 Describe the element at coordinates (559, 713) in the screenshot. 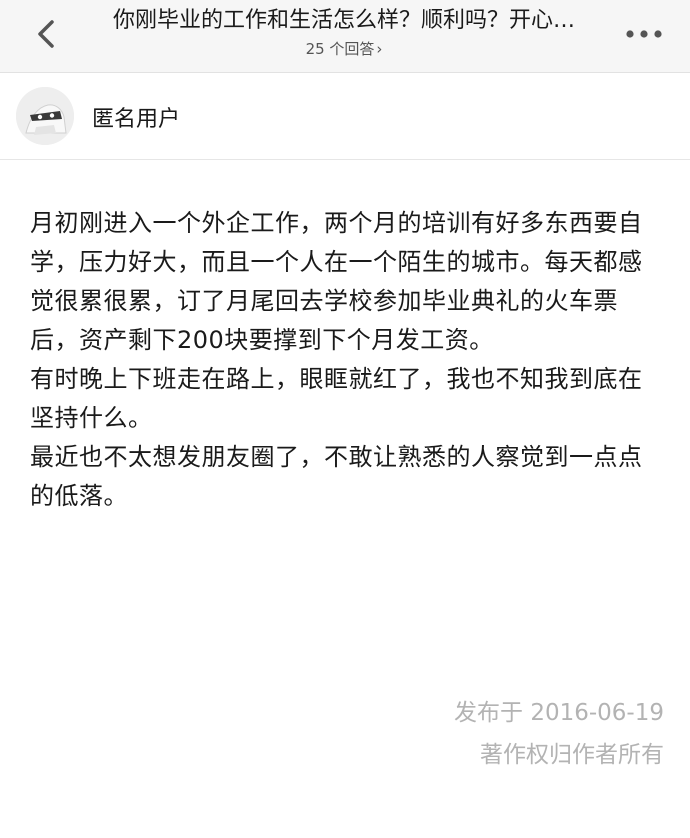

I see `publish-date: 发布于 2016-06-19` at that location.